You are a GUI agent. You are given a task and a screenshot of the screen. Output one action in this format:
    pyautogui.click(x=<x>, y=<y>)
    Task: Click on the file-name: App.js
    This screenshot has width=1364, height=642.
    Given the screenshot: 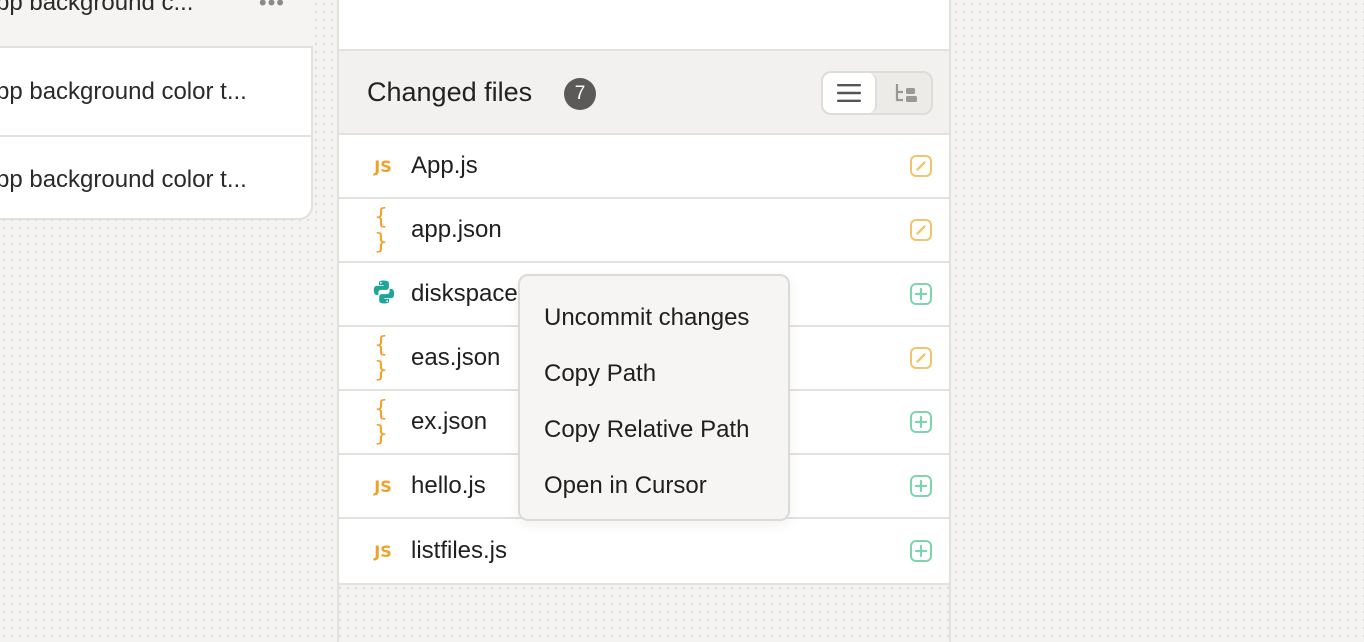 What is the action you would take?
    pyautogui.click(x=444, y=165)
    